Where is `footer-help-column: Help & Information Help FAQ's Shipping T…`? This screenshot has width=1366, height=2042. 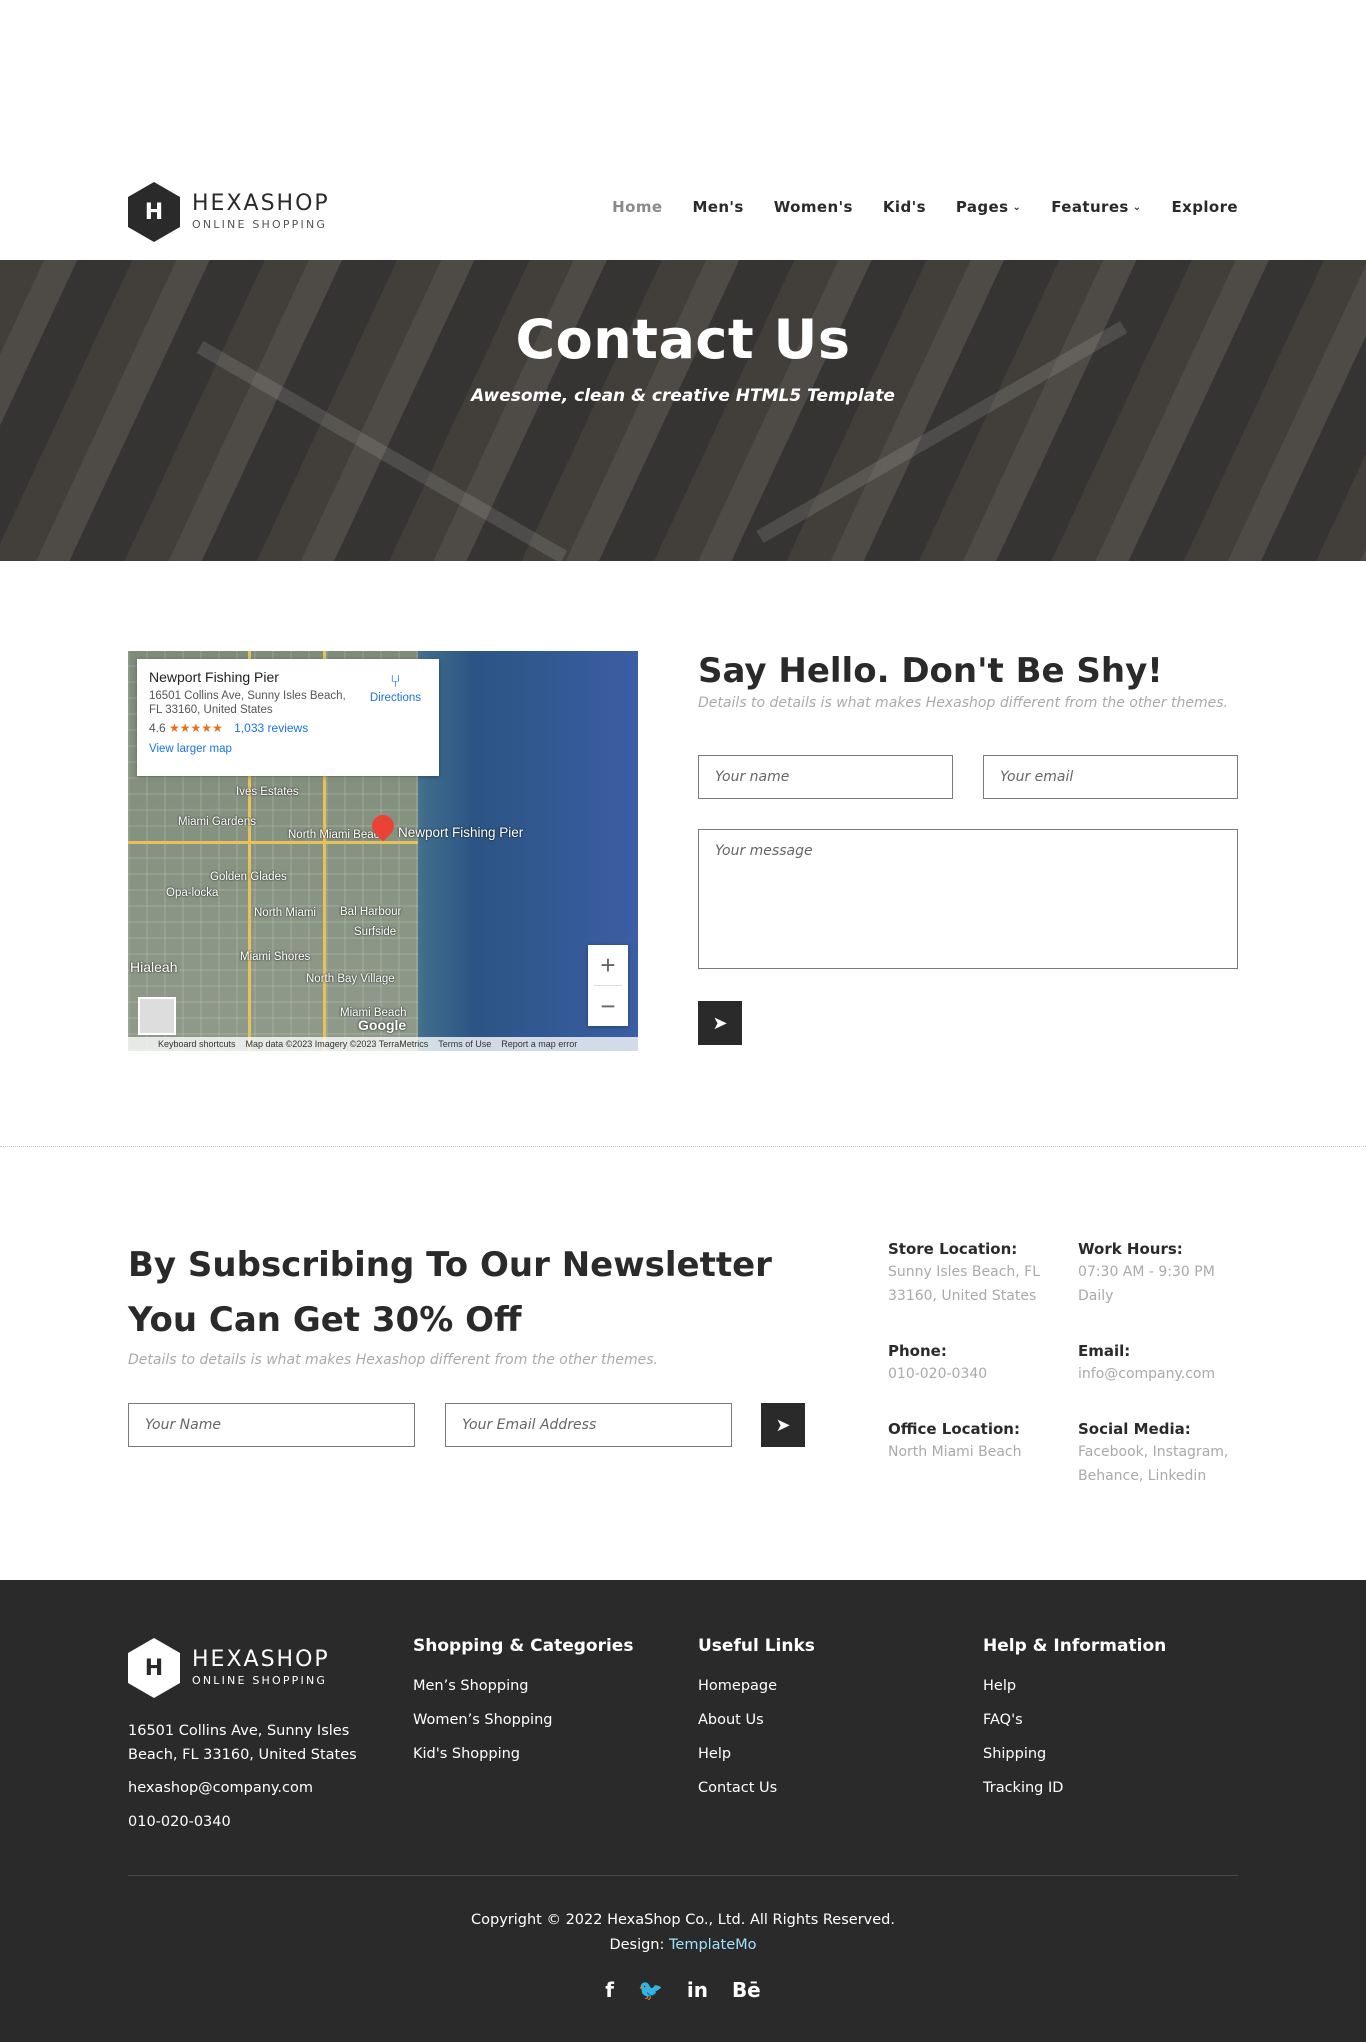
footer-help-column: Help & Information Help FAQ's Shipping T… is located at coordinates (1074, 1725).